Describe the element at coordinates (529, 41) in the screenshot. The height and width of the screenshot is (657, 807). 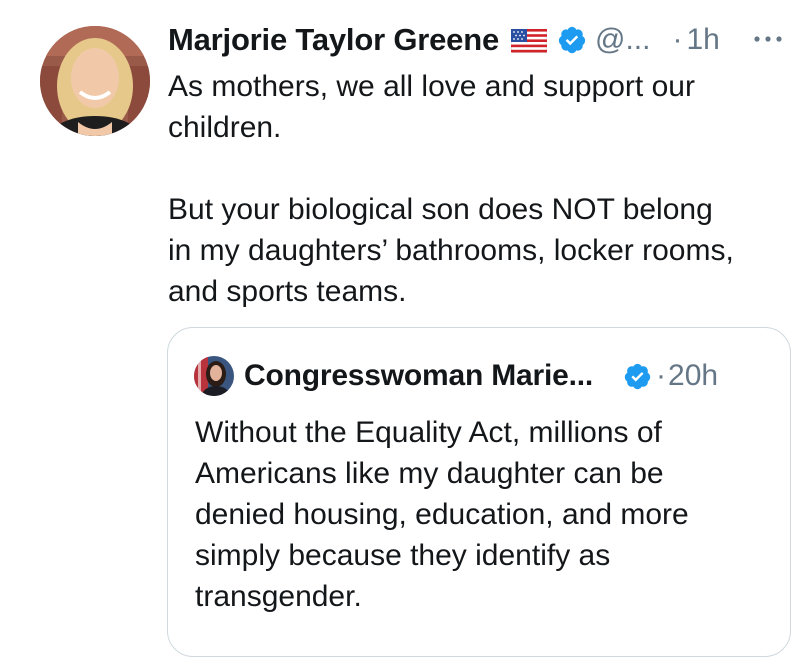
I see `us-flag-icon` at that location.